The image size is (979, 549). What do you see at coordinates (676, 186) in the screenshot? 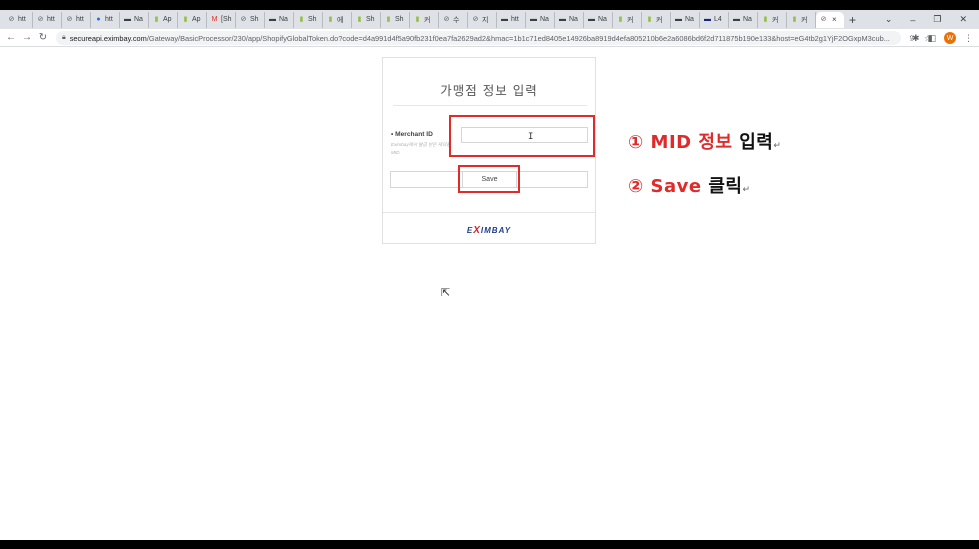
I see `step-2-highlight: Save` at bounding box center [676, 186].